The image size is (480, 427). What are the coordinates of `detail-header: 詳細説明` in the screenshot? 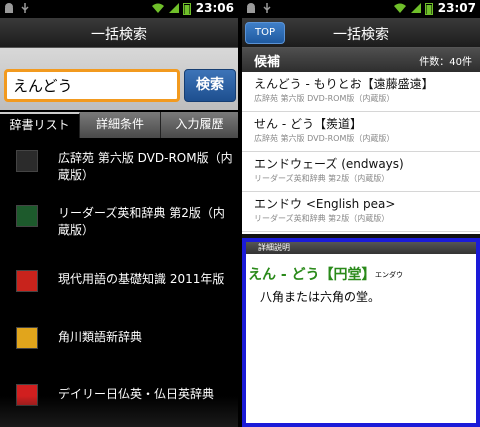 It's located at (361, 248).